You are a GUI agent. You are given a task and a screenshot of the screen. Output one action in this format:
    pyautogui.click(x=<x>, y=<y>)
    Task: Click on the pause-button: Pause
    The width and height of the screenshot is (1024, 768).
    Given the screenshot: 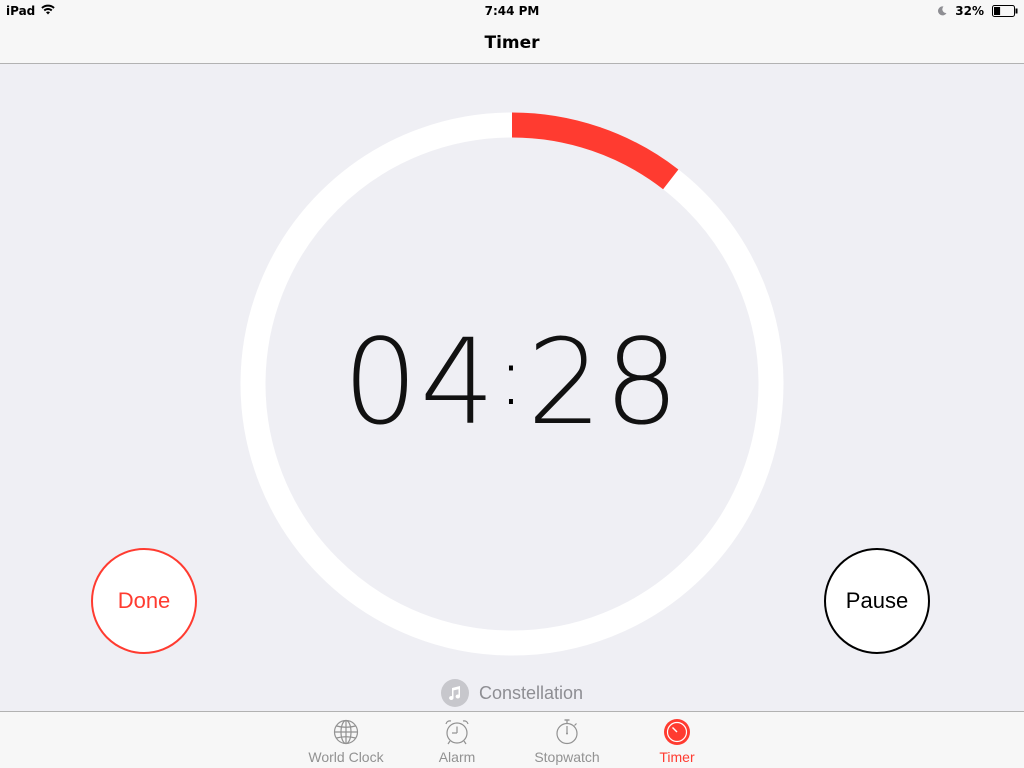 What is the action you would take?
    pyautogui.click(x=877, y=601)
    